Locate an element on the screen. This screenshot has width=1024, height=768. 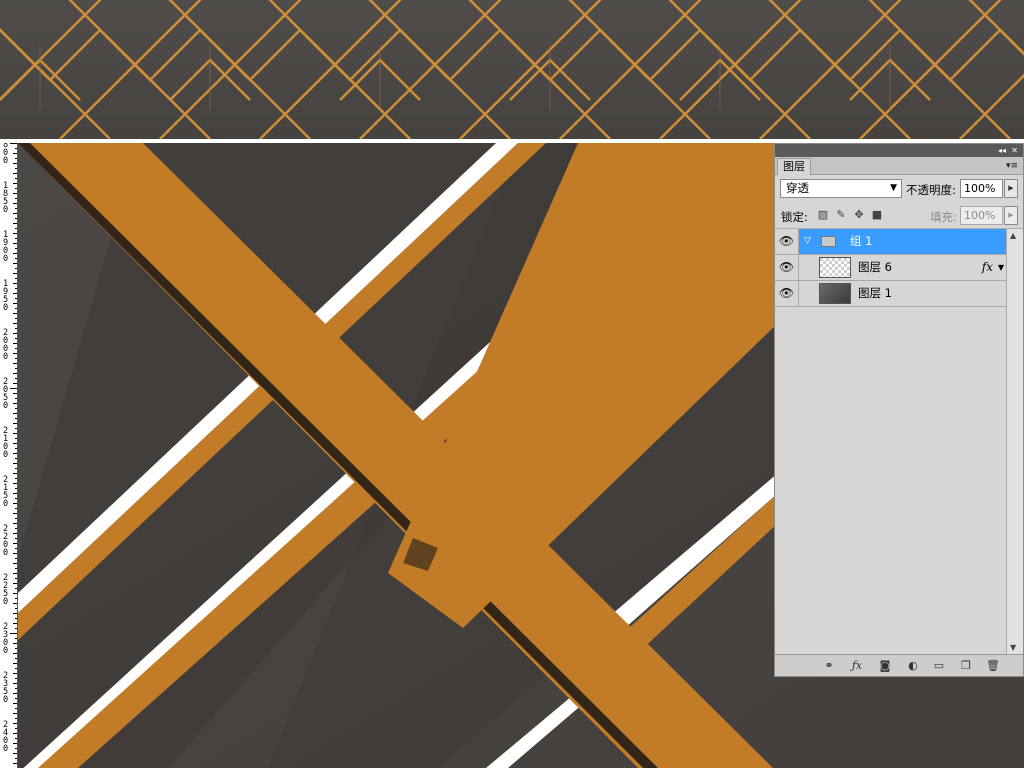
scroll-down-icon: ▼ is located at coordinates (1013, 647).